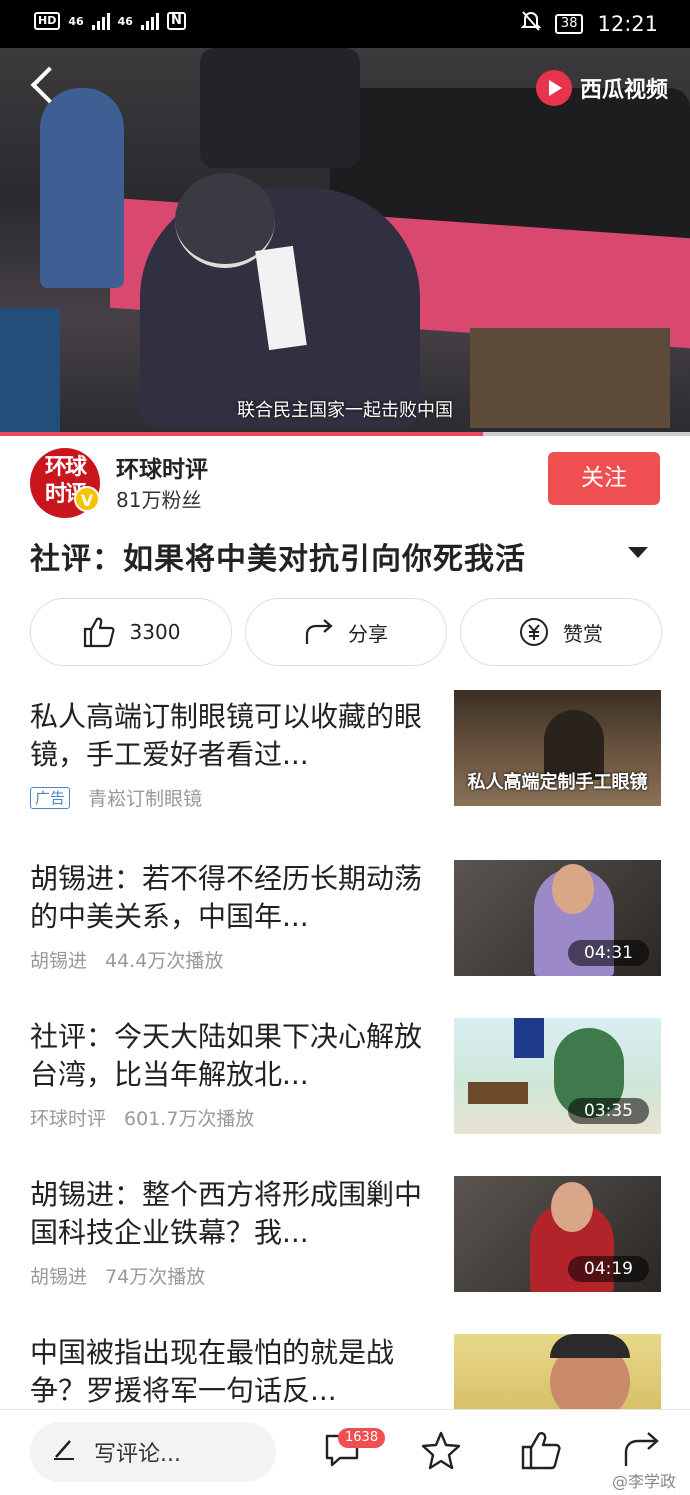 Image resolution: width=690 pixels, height=1495 pixels. Describe the element at coordinates (590, 1346) in the screenshot. I see `thumb-hair` at that location.